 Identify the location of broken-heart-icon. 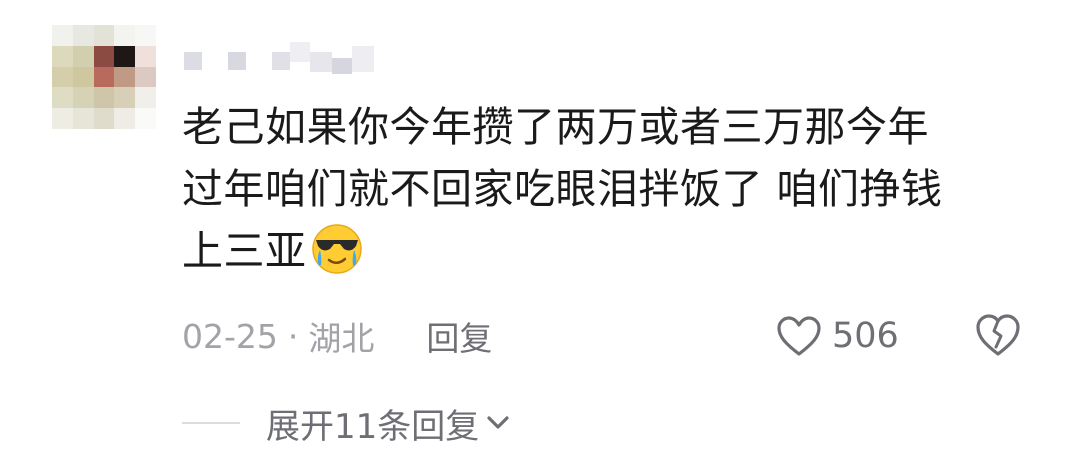
(998, 335).